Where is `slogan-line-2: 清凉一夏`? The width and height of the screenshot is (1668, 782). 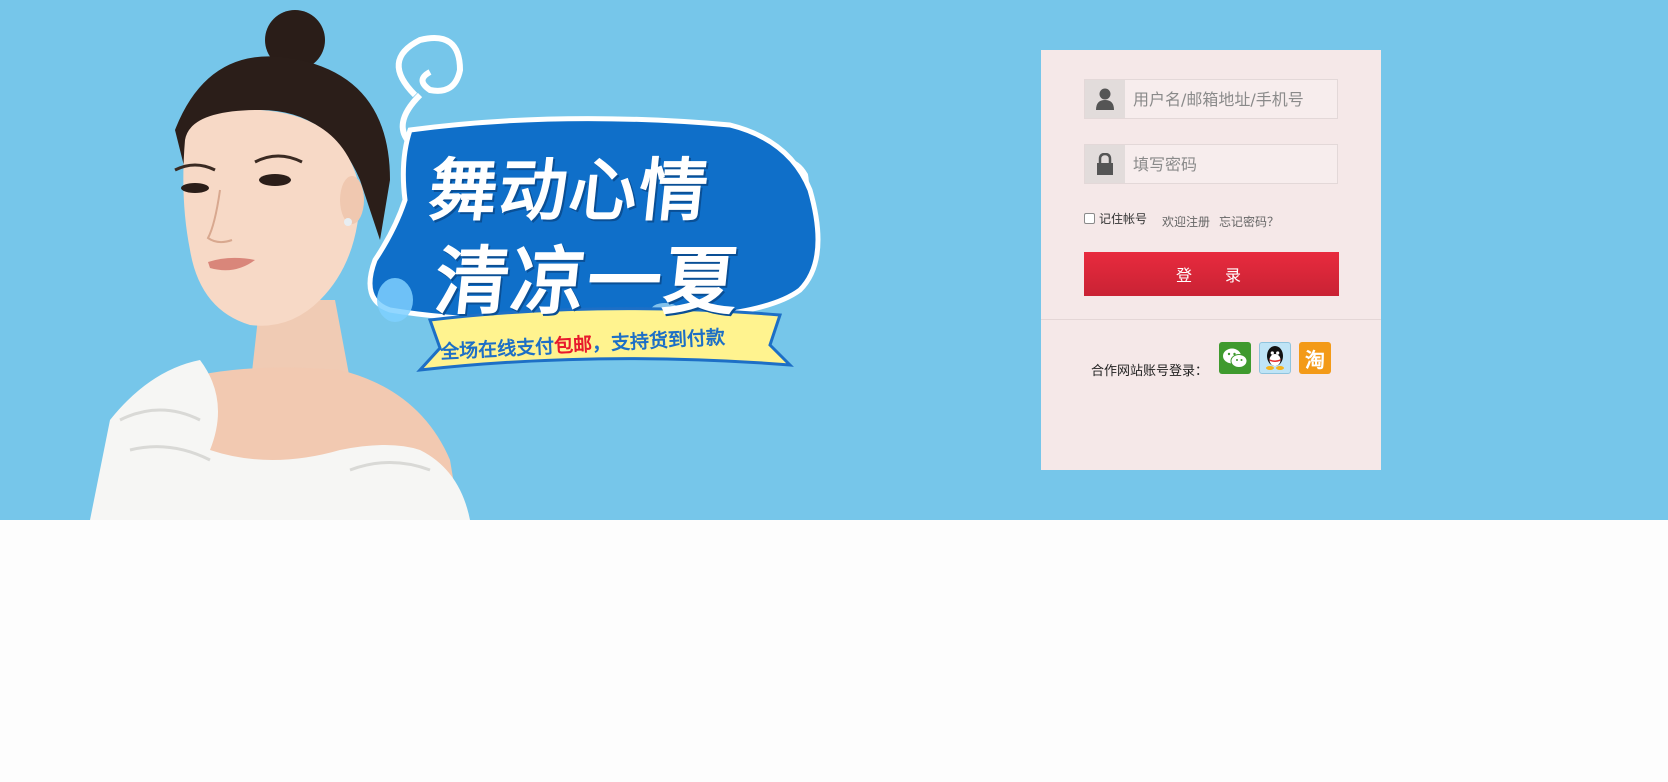
slogan-line-2: 清凉一夏 is located at coordinates (587, 282).